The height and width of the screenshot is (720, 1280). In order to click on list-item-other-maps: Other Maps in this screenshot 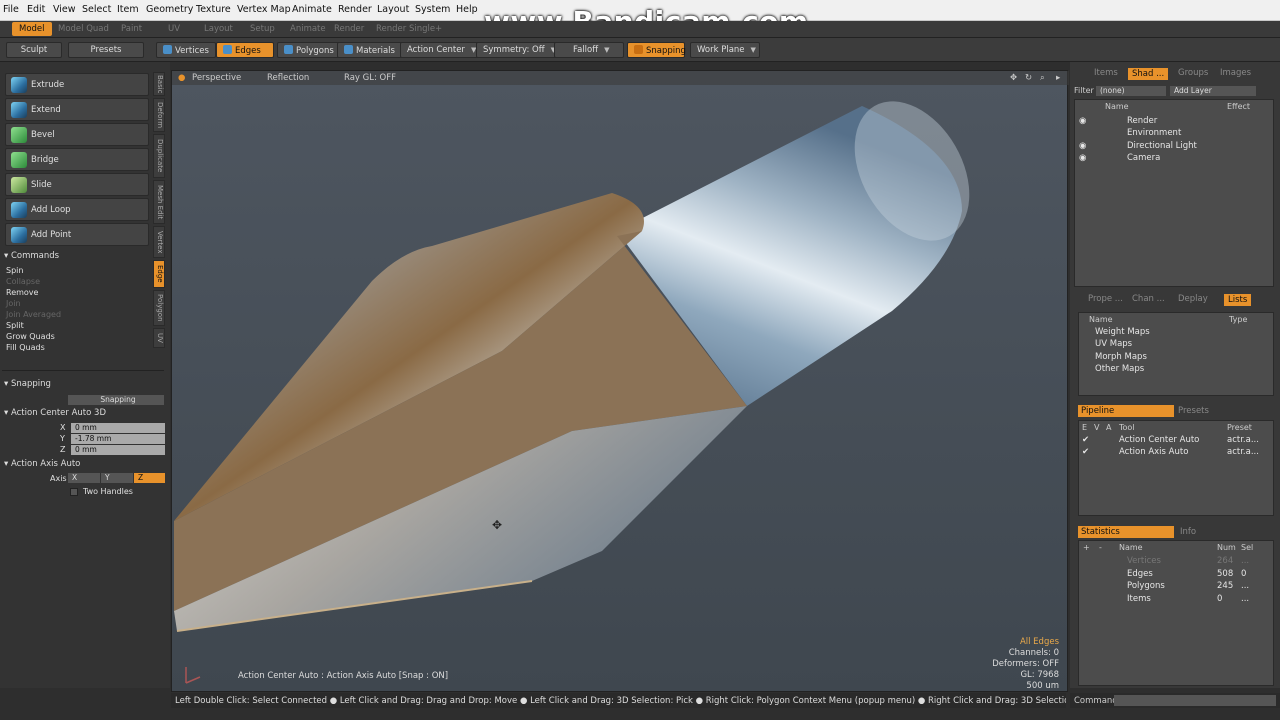, I will do `click(1119, 369)`.